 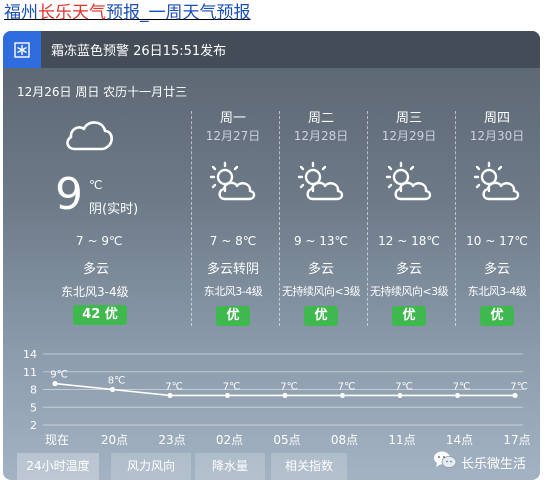 I want to click on current-temperature: 9, so click(x=69, y=194).